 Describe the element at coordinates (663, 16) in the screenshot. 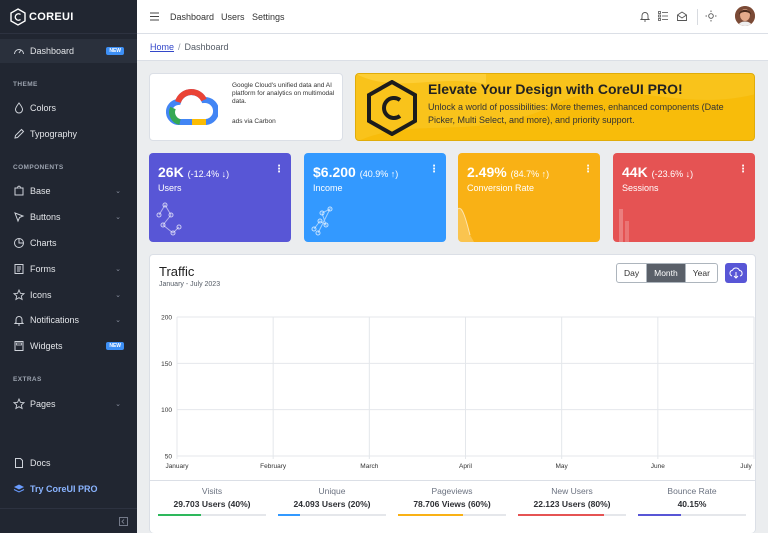

I see `list-icon` at that location.